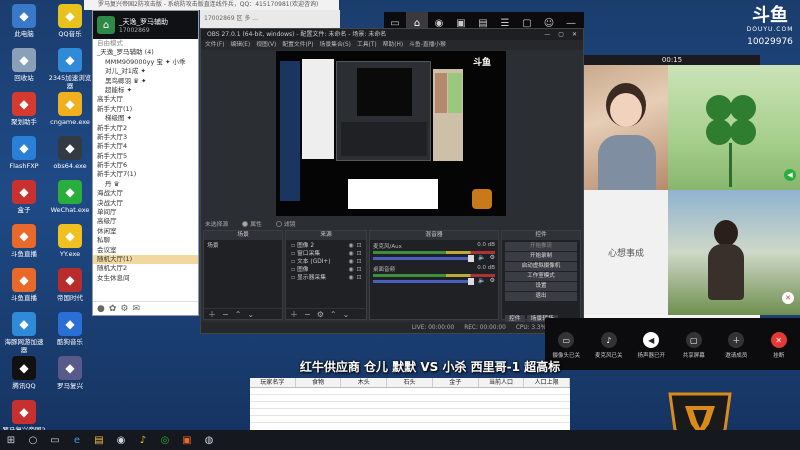 This screenshot has width=800, height=450. I want to click on desktop-shortcut: ◆ 聚划助手, so click(24, 109).